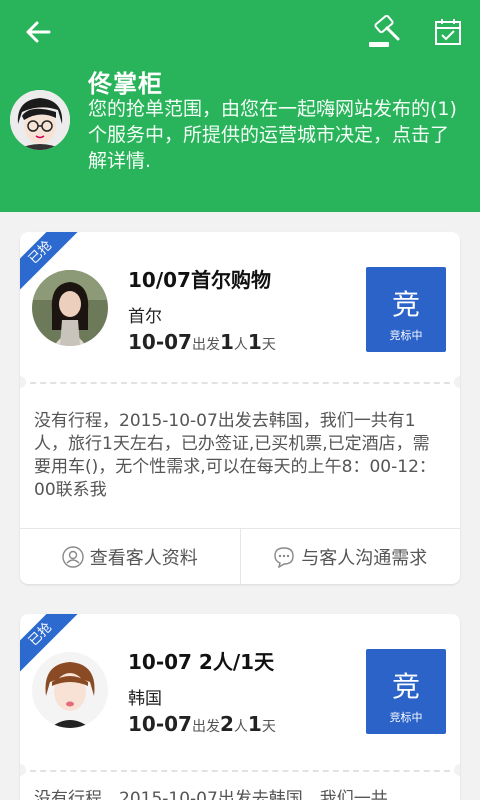 The height and width of the screenshot is (800, 480). Describe the element at coordinates (201, 662) in the screenshot. I see `trip-title: 10-07 2人/1天` at that location.